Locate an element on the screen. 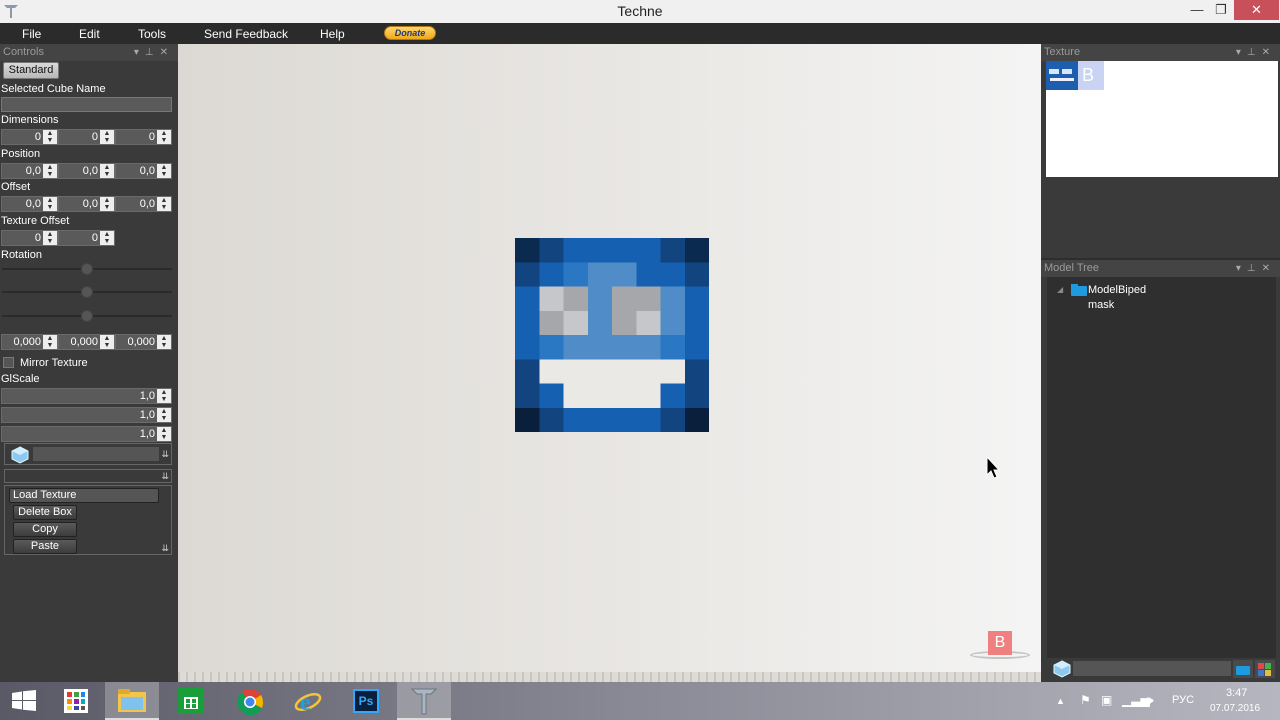 The image size is (1280, 720). menu-send-feedback: Send Feedback is located at coordinates (246, 34).